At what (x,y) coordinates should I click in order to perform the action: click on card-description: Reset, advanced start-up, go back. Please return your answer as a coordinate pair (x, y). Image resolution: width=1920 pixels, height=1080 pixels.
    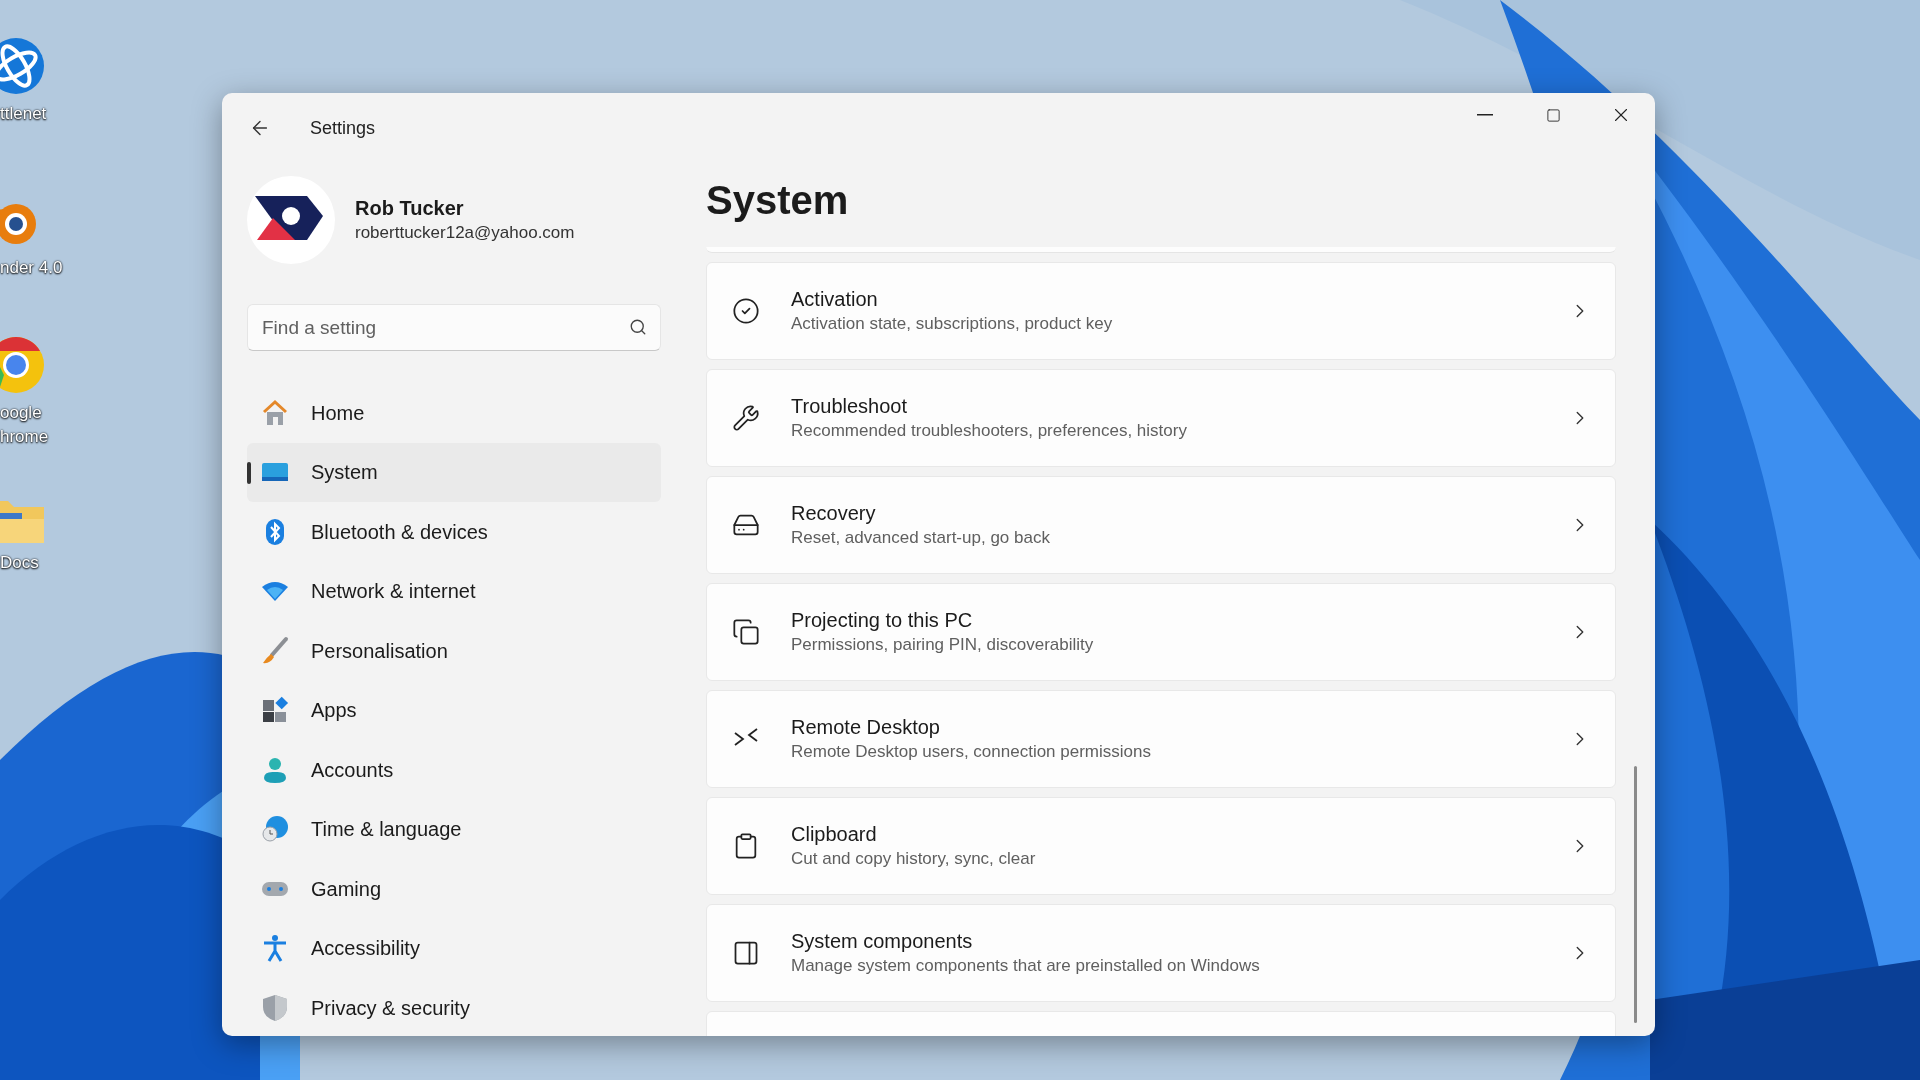
    Looking at the image, I should click on (920, 538).